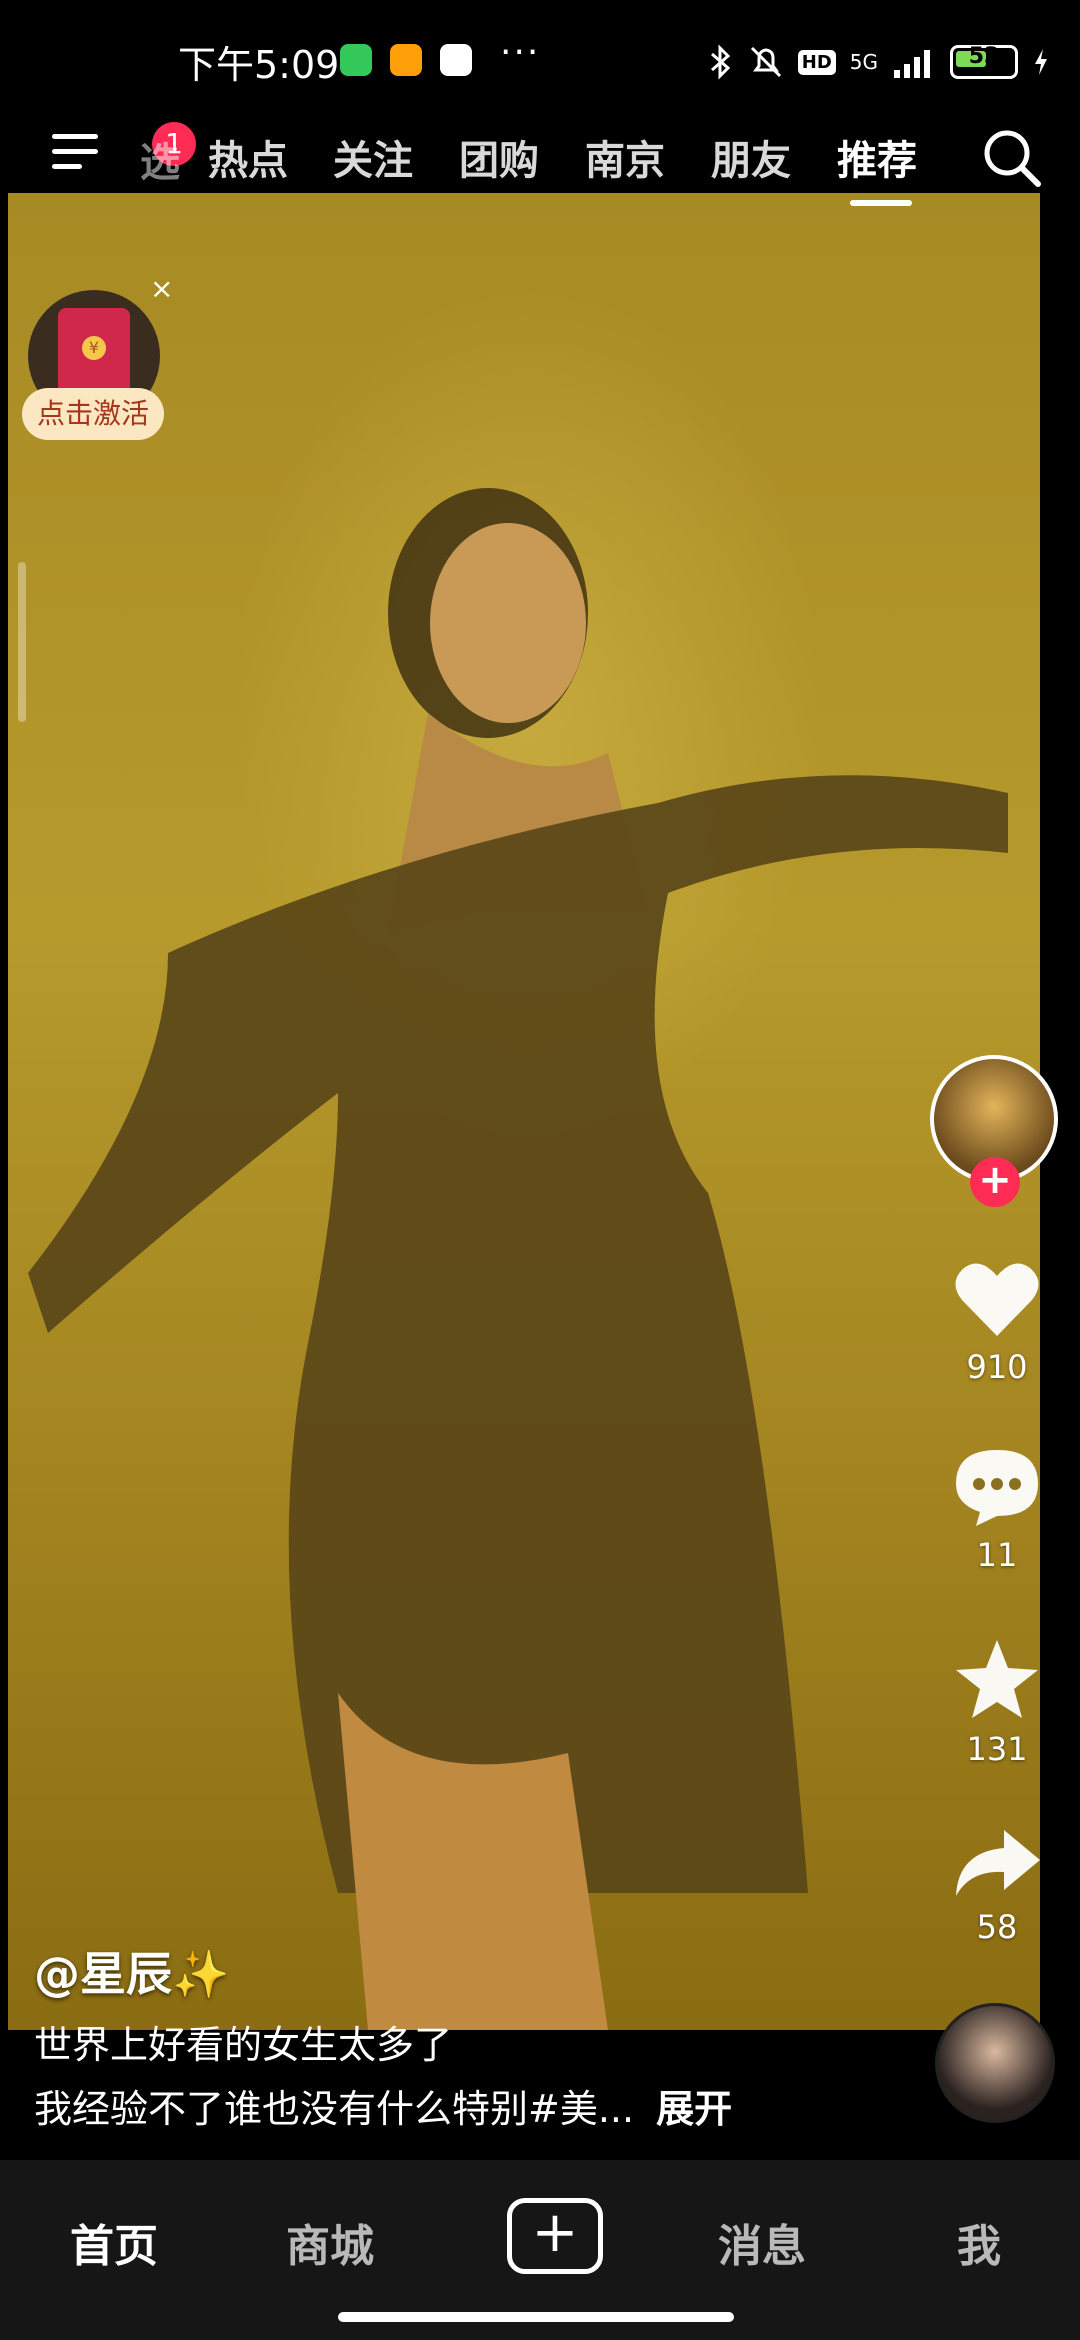  I want to click on scroll-handle, so click(22, 642).